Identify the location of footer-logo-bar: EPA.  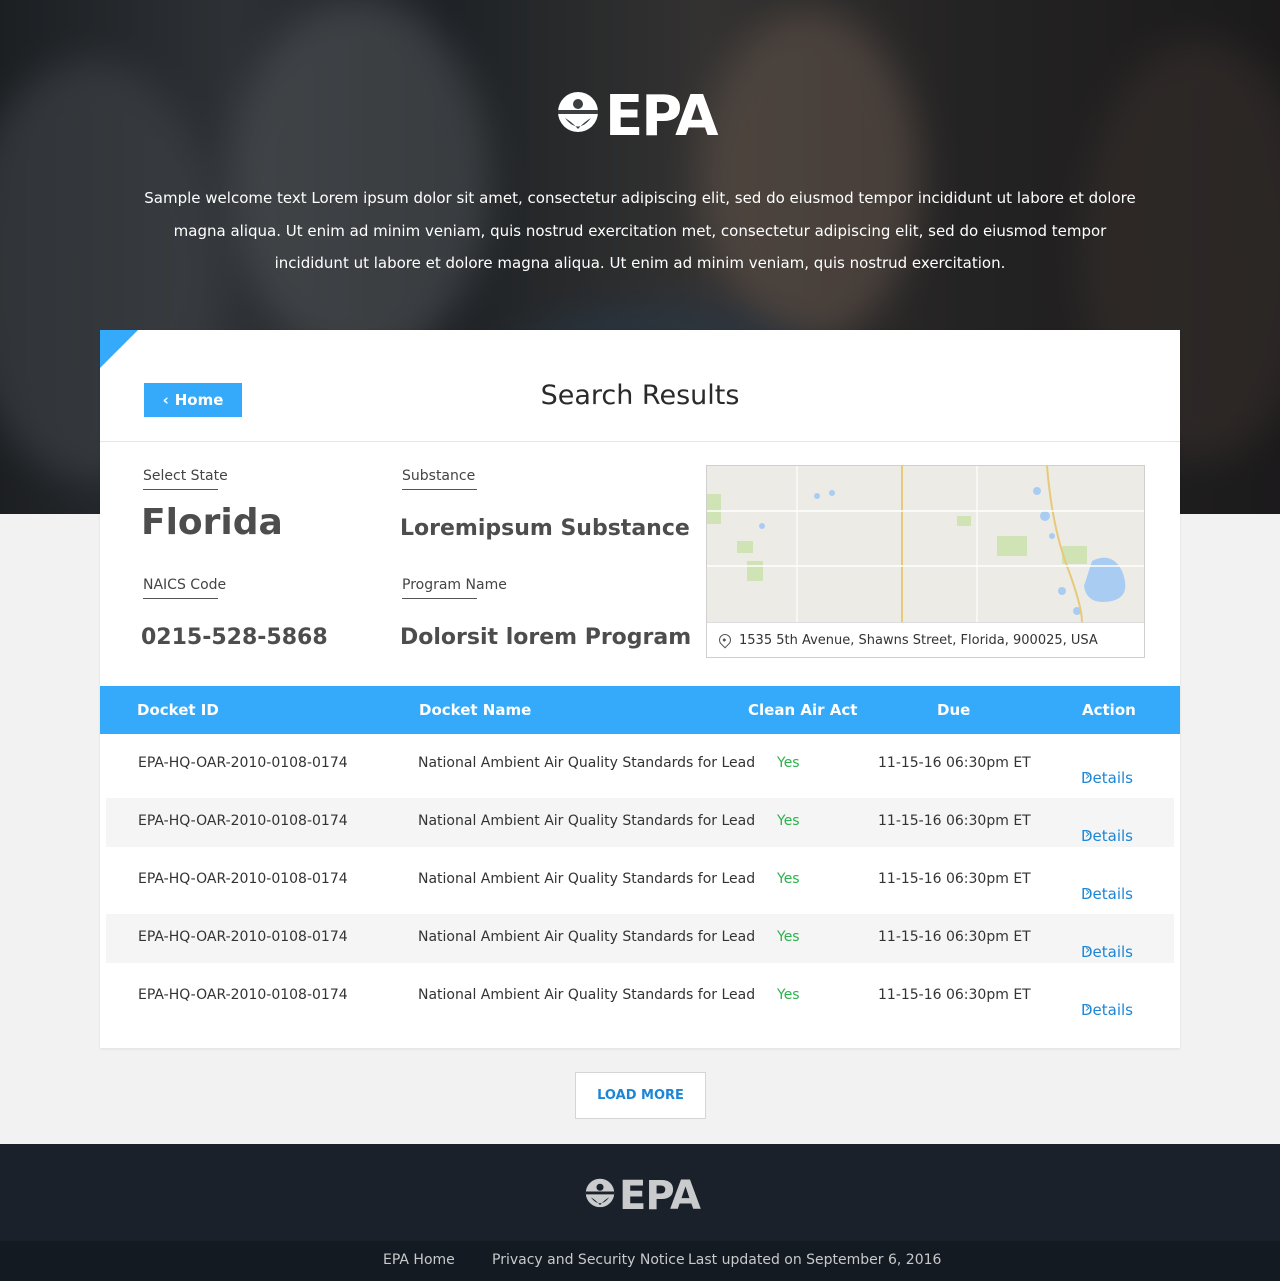
(640, 1192).